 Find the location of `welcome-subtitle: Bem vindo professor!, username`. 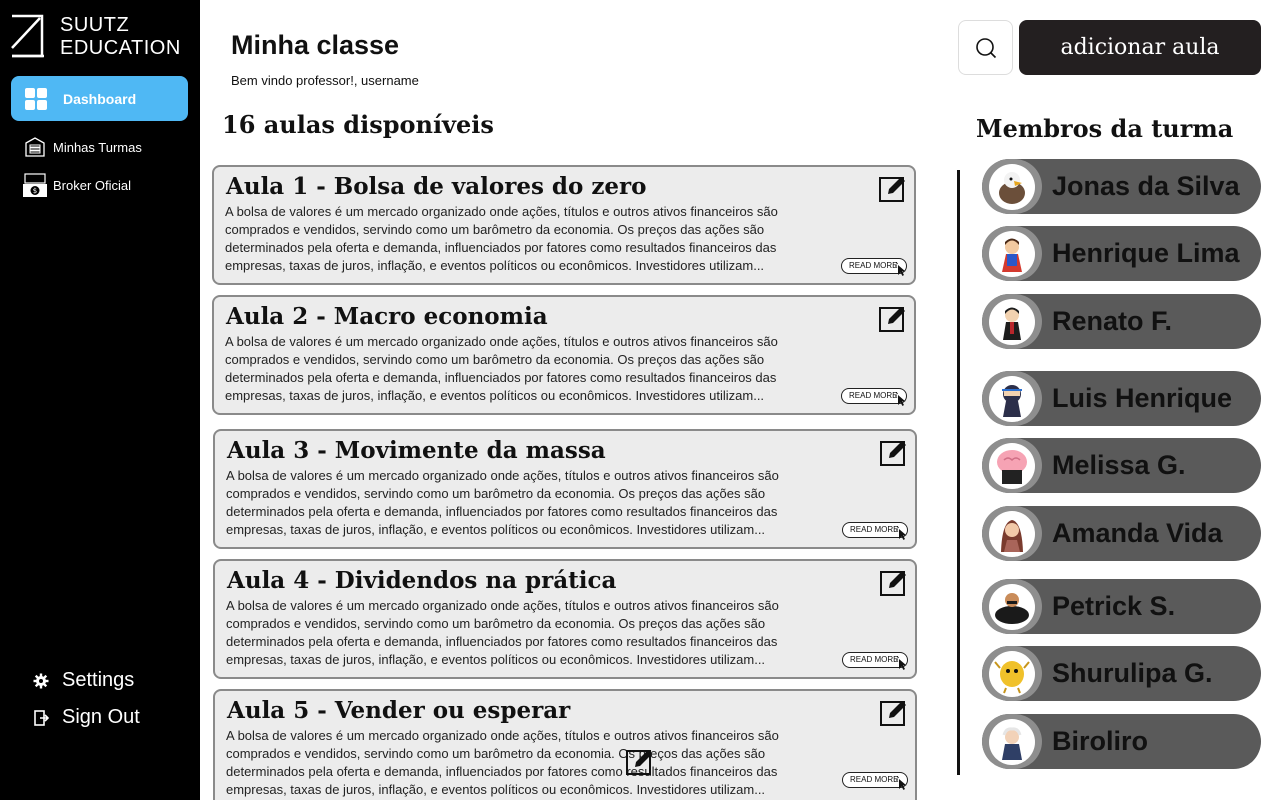

welcome-subtitle: Bem vindo professor!, username is located at coordinates (325, 80).